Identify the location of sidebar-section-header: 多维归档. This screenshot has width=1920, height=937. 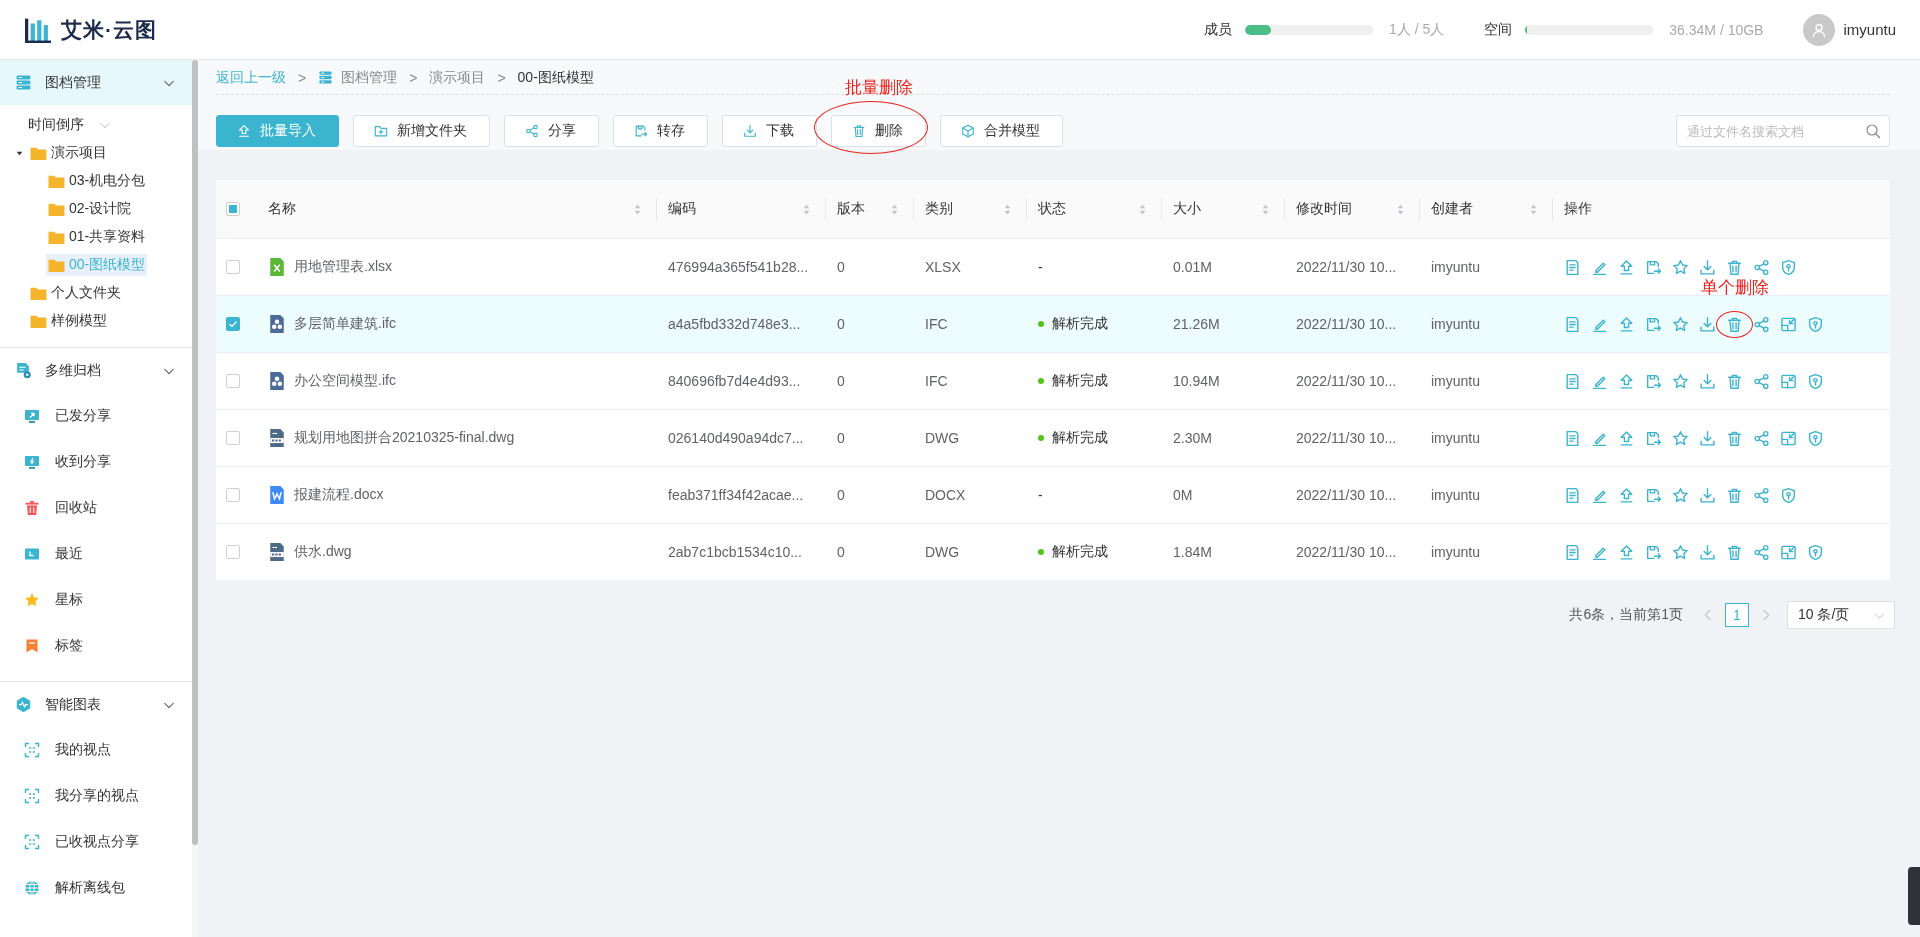
(96, 370).